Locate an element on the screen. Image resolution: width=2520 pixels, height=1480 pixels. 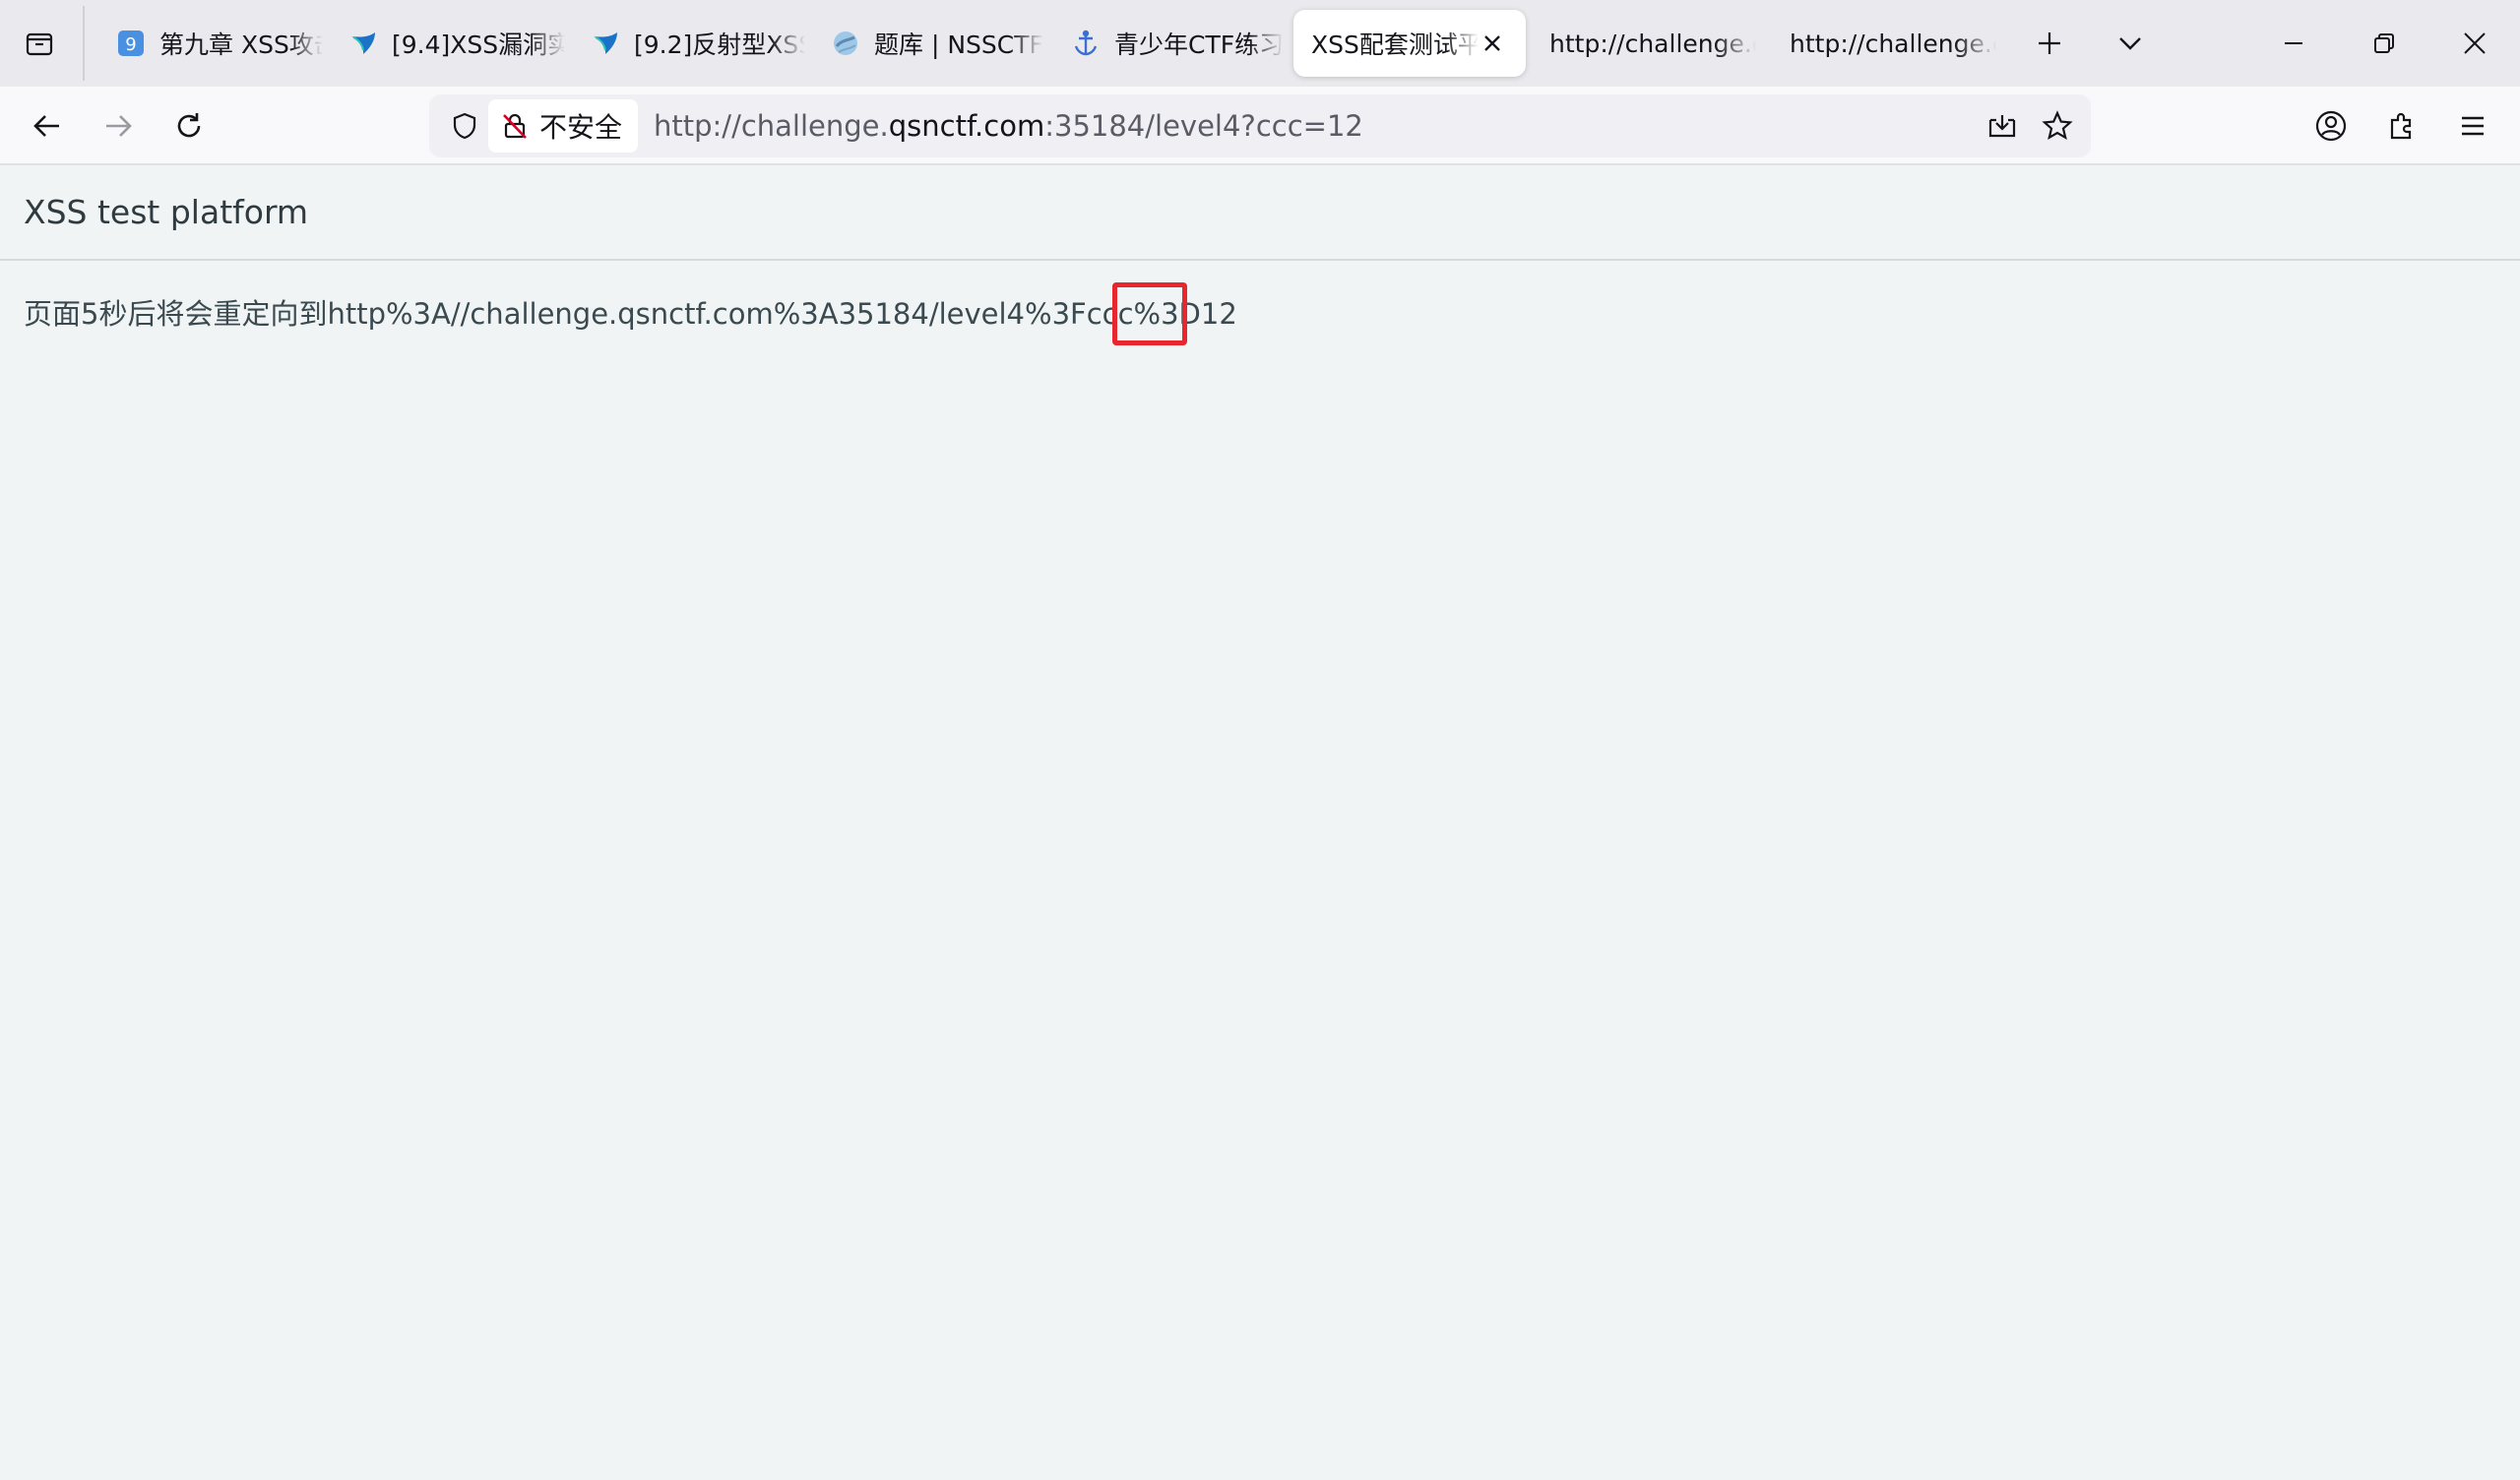
tab-list-button is located at coordinates (39, 43).